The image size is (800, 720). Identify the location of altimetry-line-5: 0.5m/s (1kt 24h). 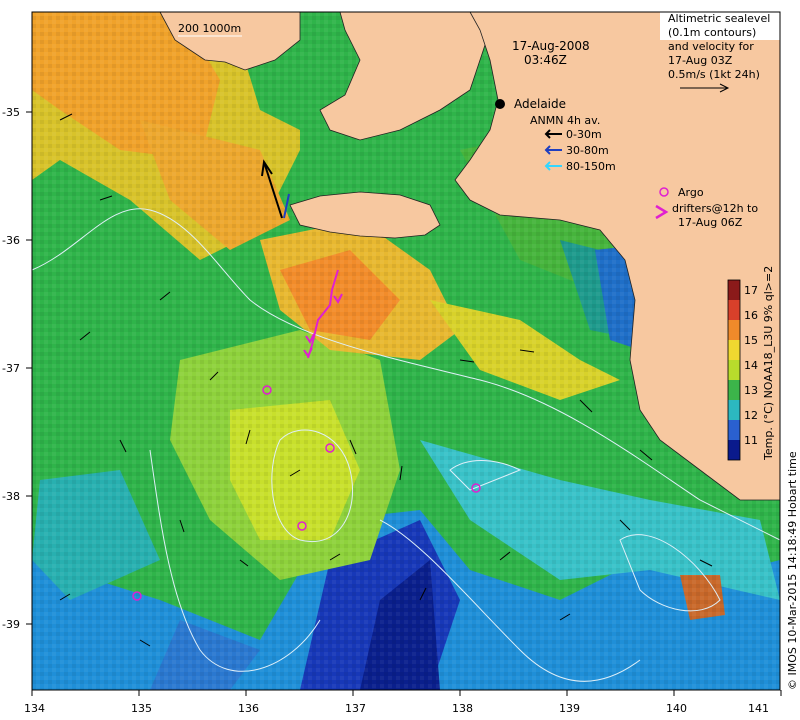
(714, 74).